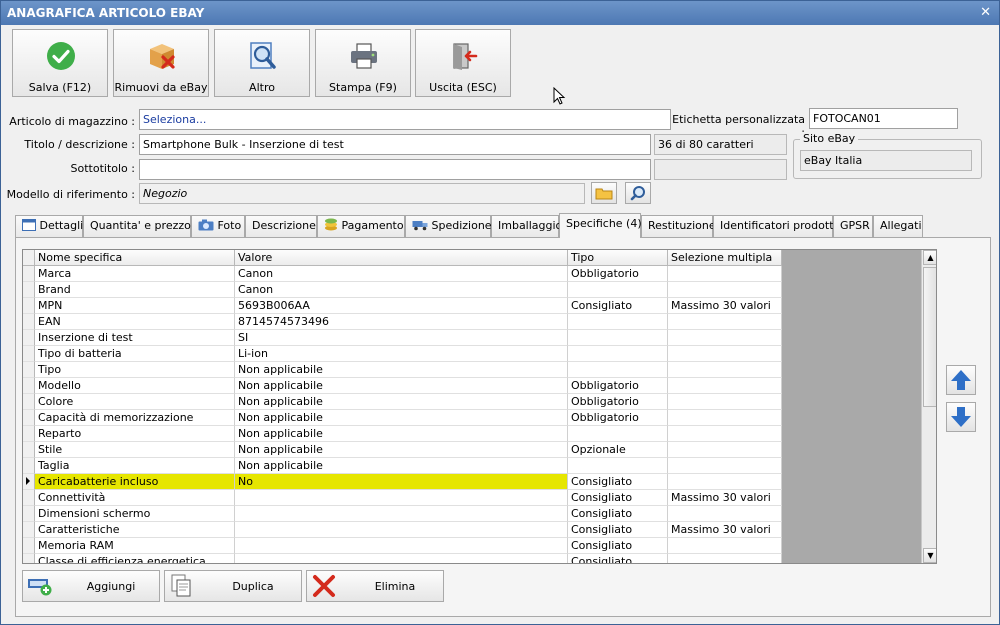 The height and width of the screenshot is (625, 1000). What do you see at coordinates (135, 386) in the screenshot?
I see `spec-name-cell: Modello` at bounding box center [135, 386].